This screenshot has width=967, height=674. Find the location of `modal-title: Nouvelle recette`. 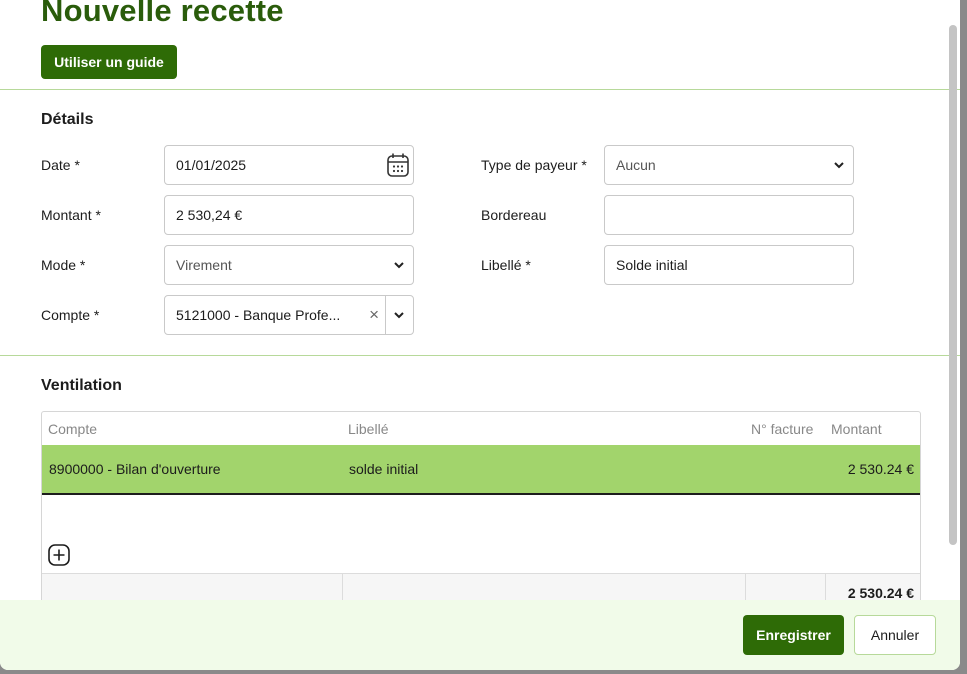

modal-title: Nouvelle recette is located at coordinates (162, 14).